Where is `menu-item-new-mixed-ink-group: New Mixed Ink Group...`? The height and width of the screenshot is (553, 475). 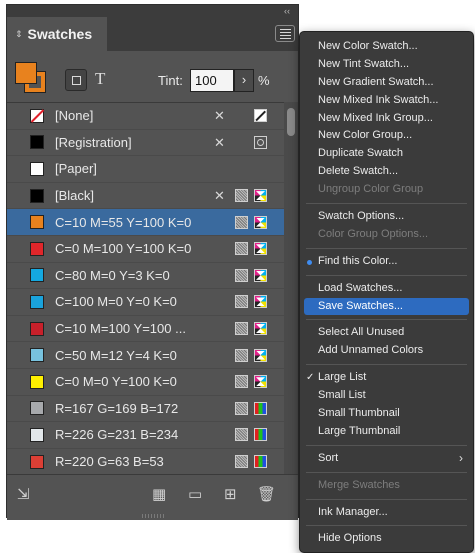
menu-item-new-mixed-ink-group: New Mixed Ink Group... is located at coordinates (386, 119).